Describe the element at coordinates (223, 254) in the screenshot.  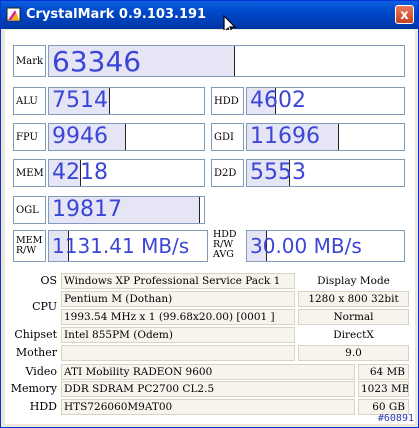
I see `hdd-rw-label-line3: AVG` at that location.